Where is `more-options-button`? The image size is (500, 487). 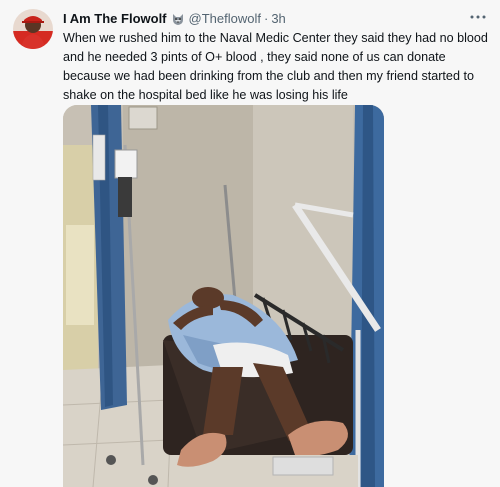 more-options-button is located at coordinates (478, 17).